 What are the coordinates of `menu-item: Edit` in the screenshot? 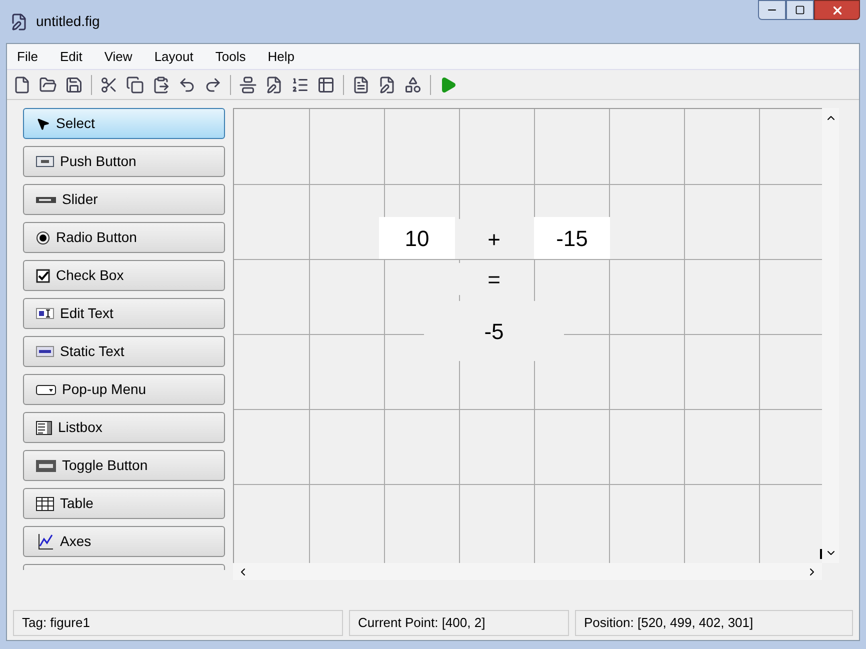 It's located at (71, 56).